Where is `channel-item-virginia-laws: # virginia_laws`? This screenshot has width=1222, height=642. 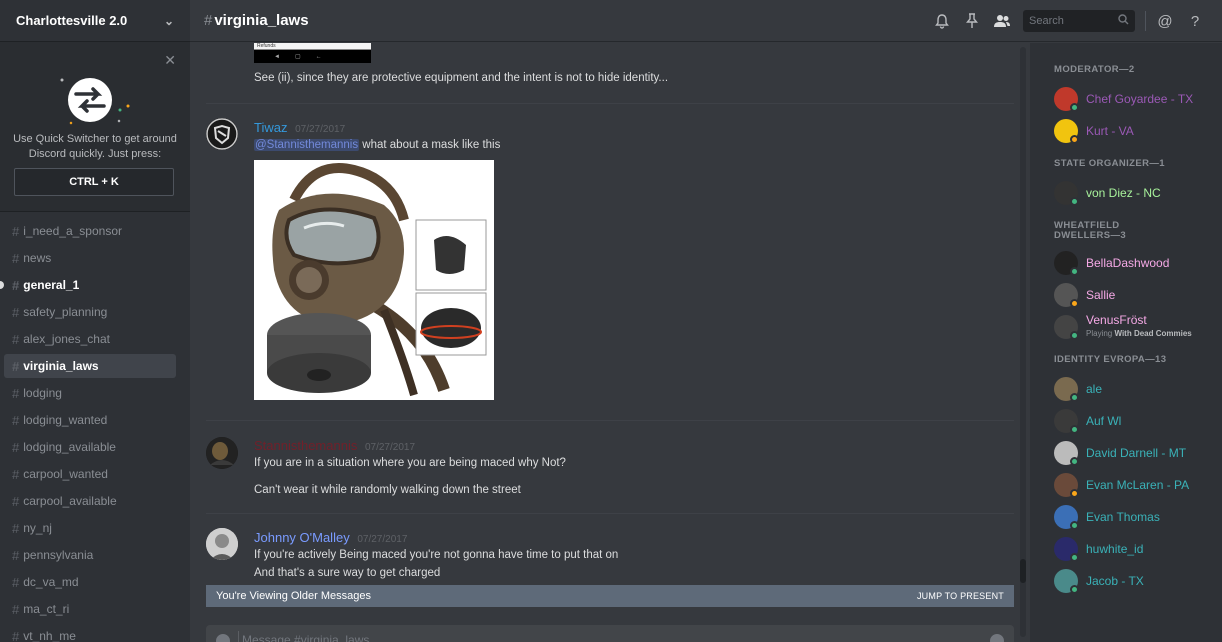 channel-item-virginia-laws: # virginia_laws is located at coordinates (90, 366).